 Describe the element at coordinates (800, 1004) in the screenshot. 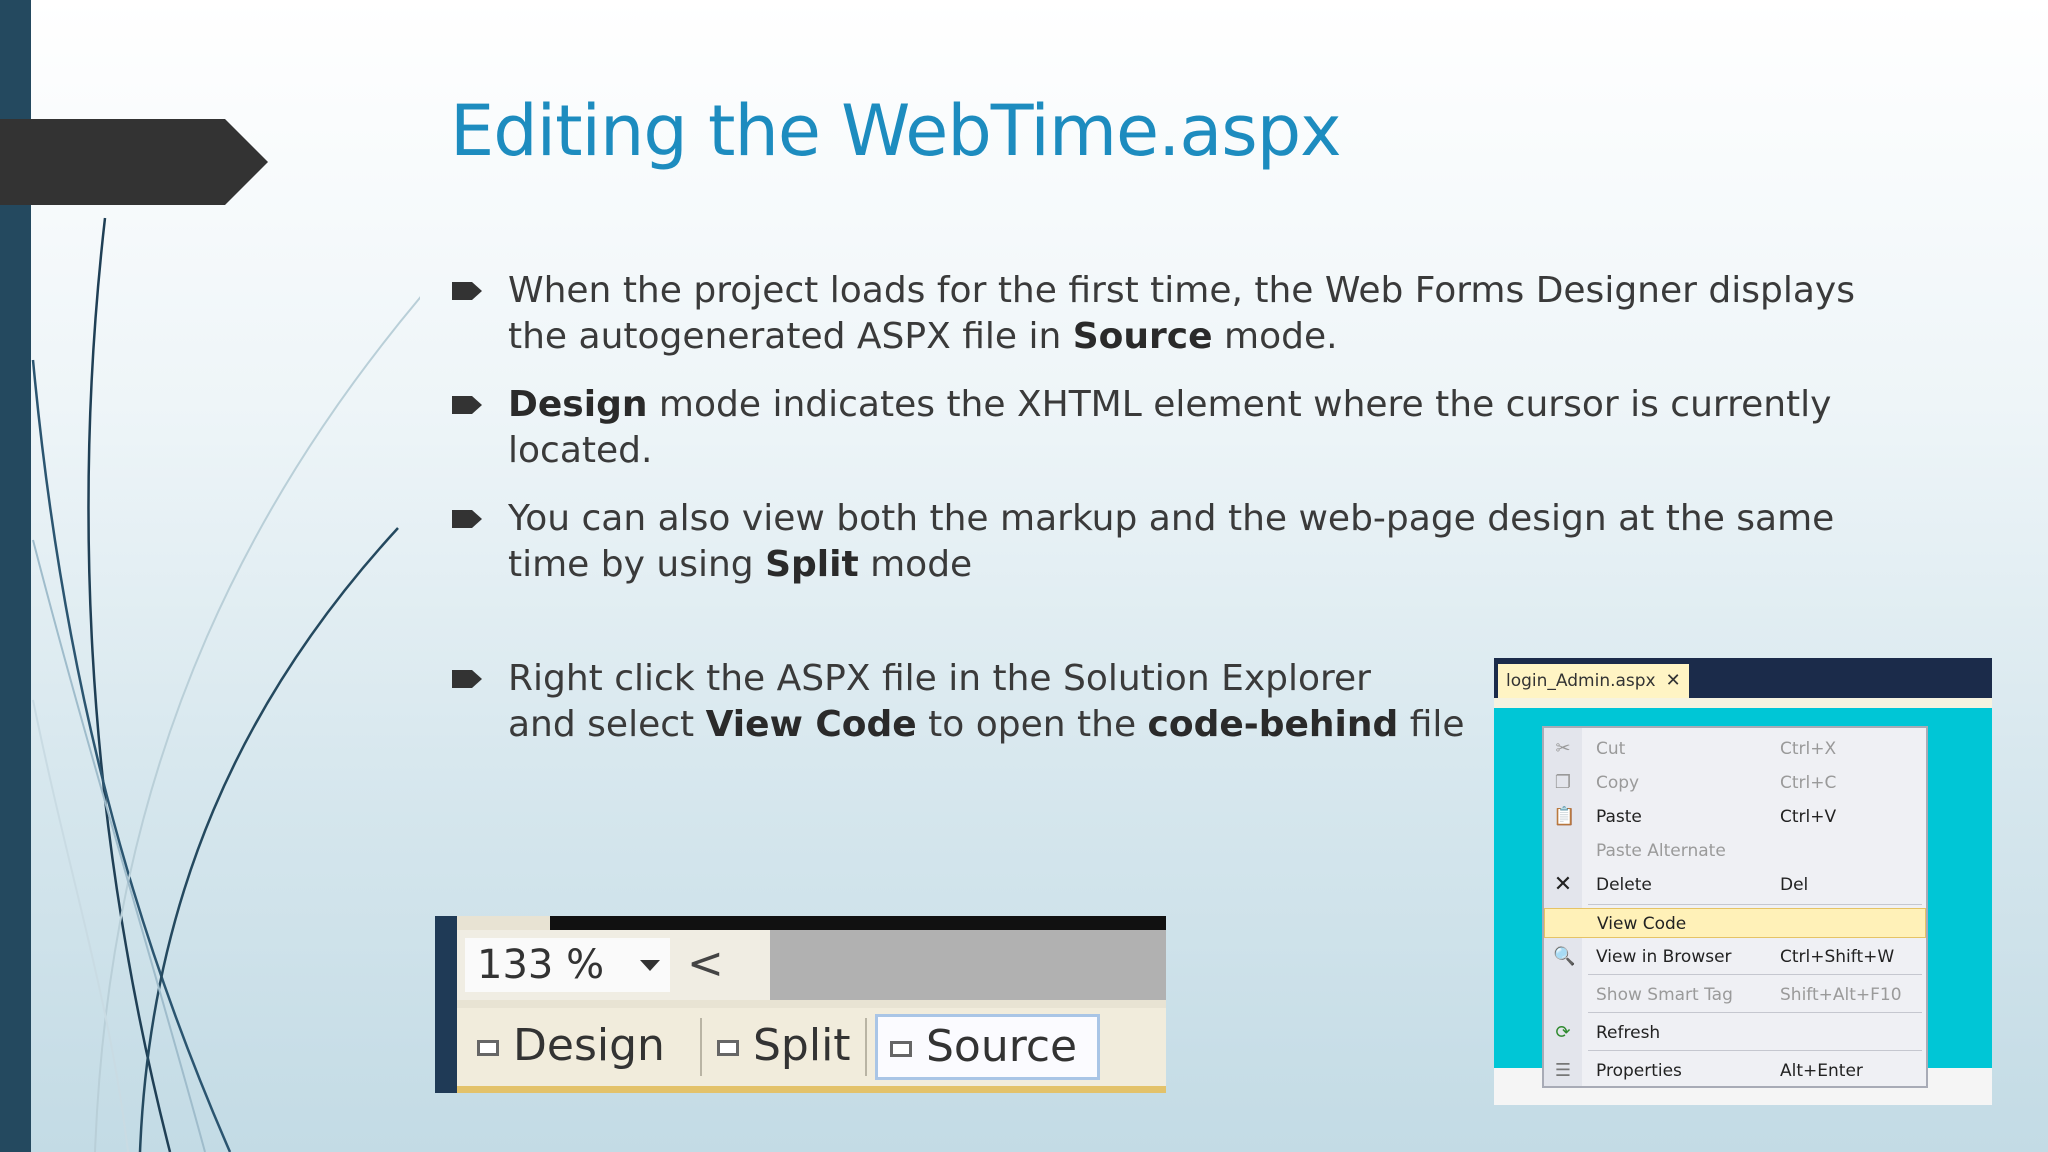

I see `designer-toolbar-screenshot: 133 % < Design Split Source` at that location.